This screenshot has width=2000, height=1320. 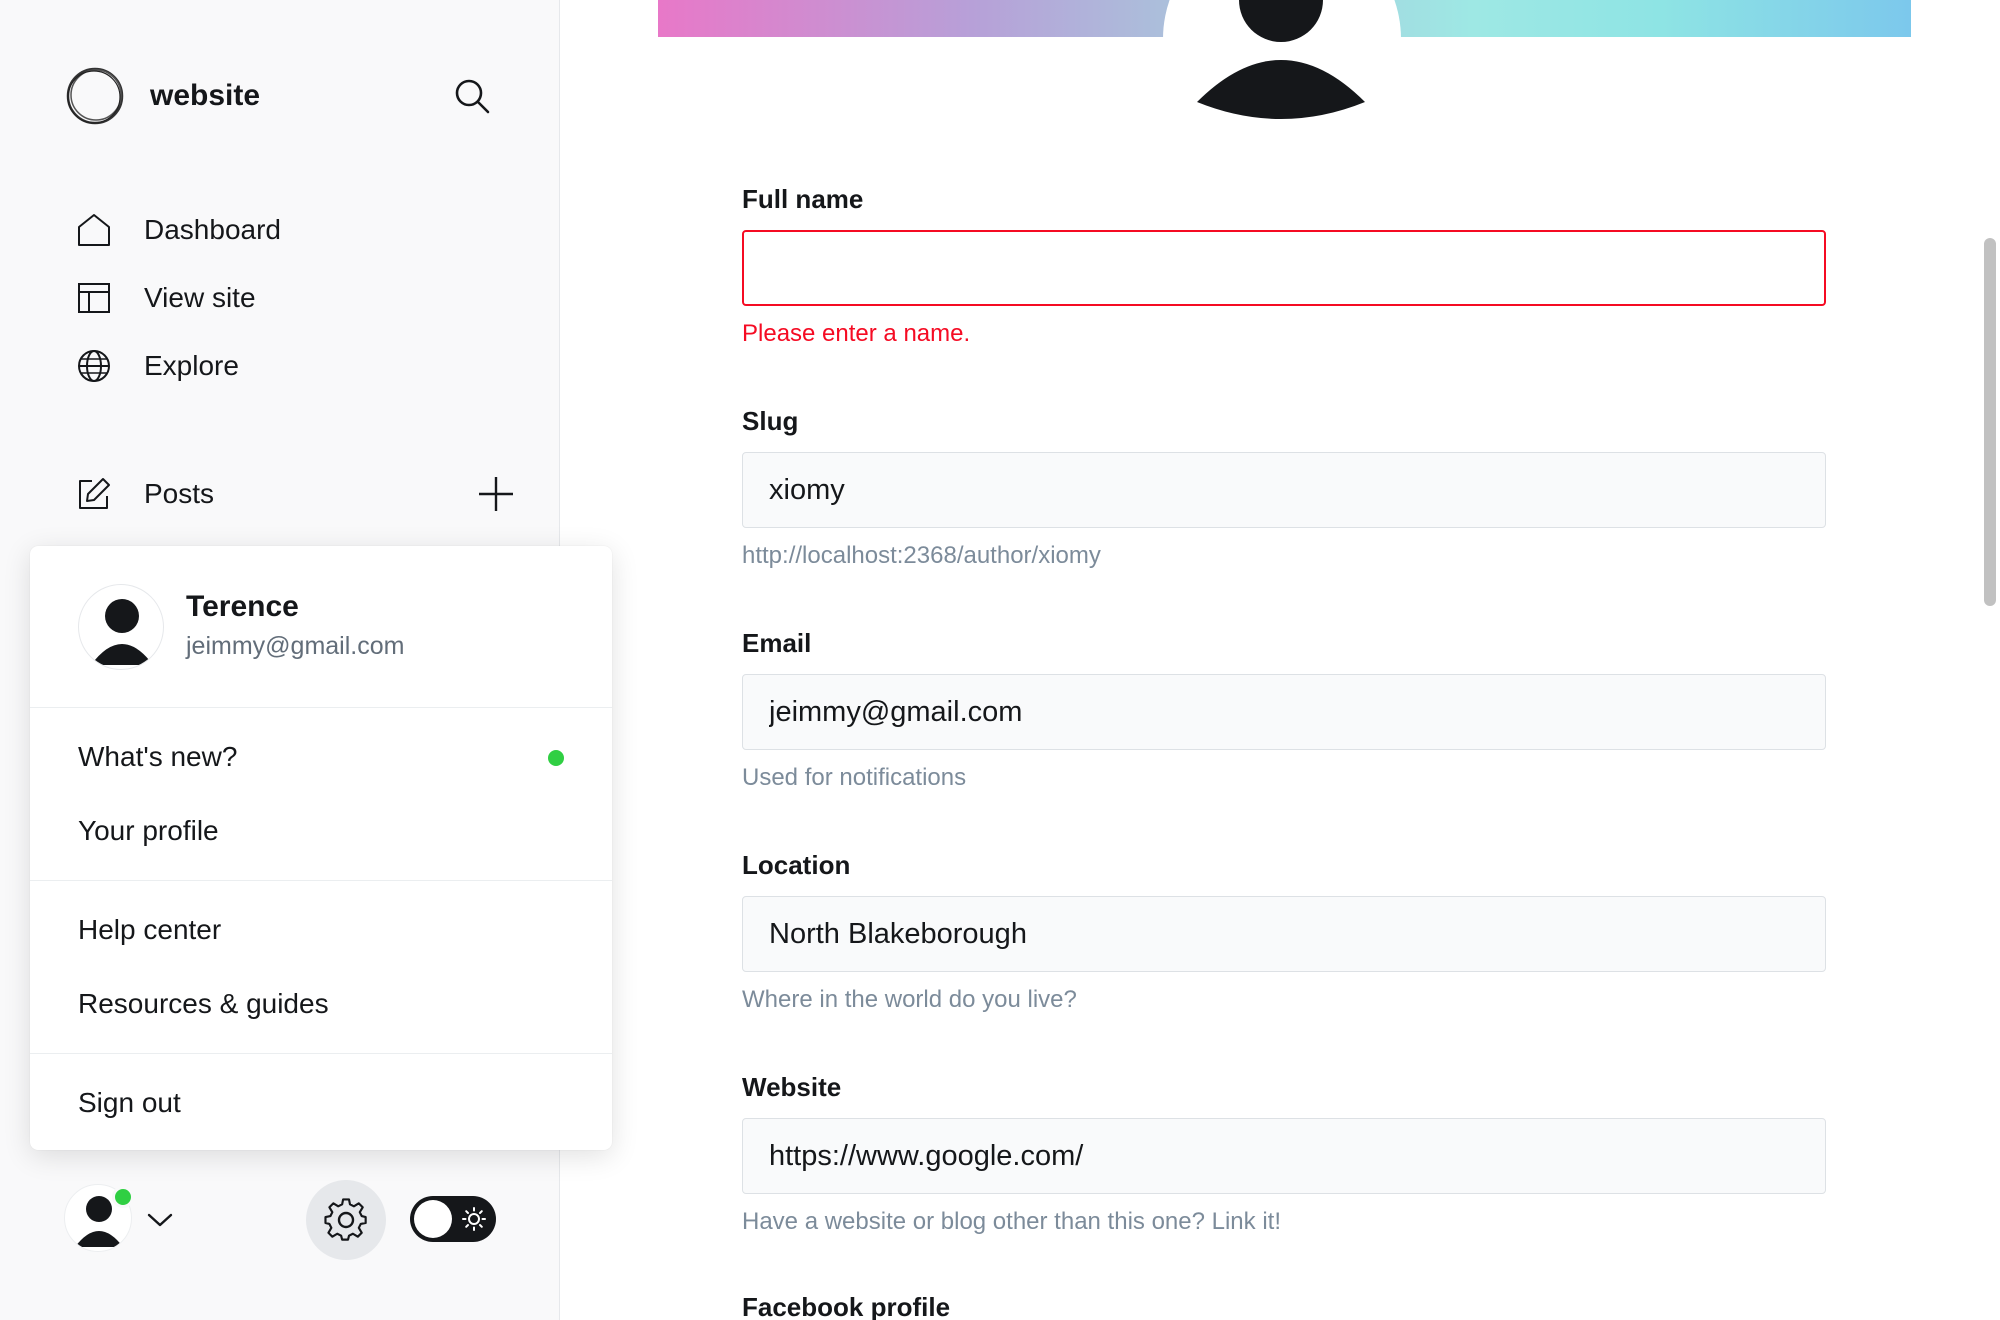 What do you see at coordinates (292, 366) in the screenshot?
I see `sidebar-item-explore: Explore` at bounding box center [292, 366].